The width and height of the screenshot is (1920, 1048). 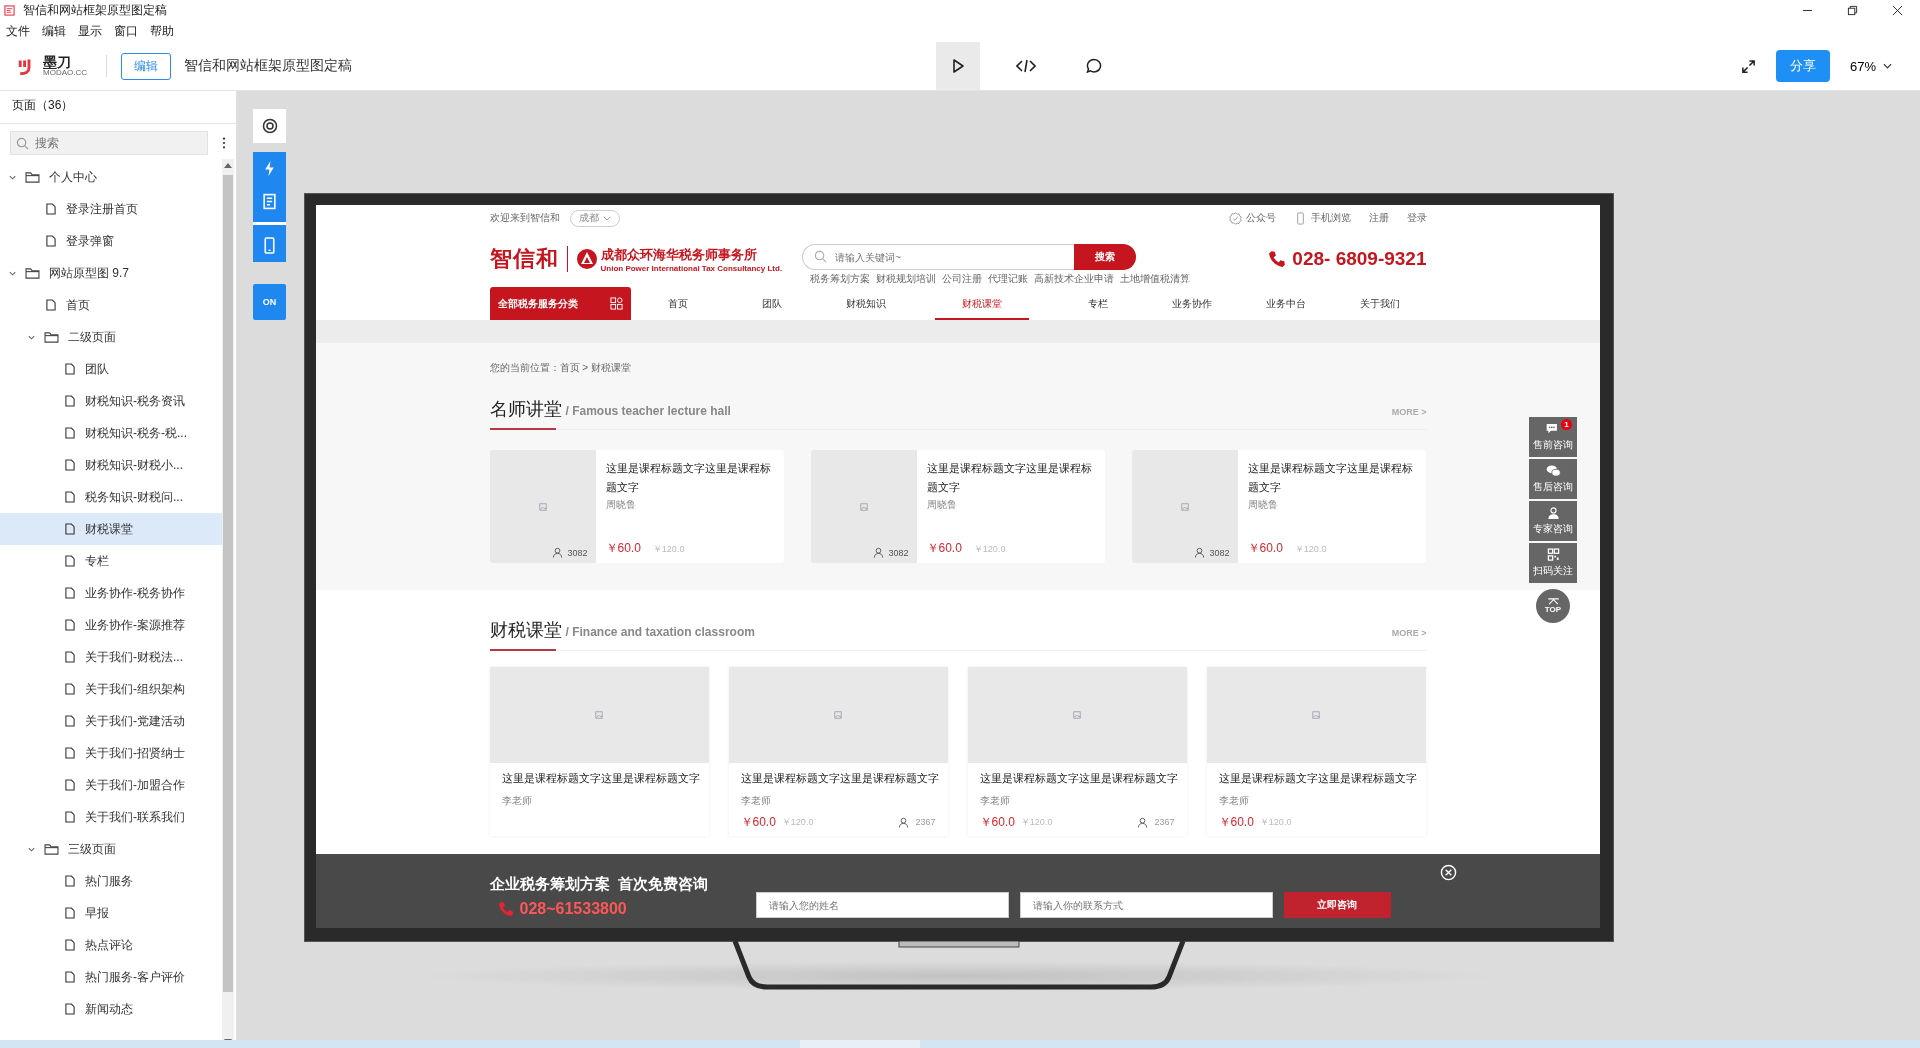 What do you see at coordinates (111, 785) in the screenshot?
I see `tree-item: 关于我们-加盟合作` at bounding box center [111, 785].